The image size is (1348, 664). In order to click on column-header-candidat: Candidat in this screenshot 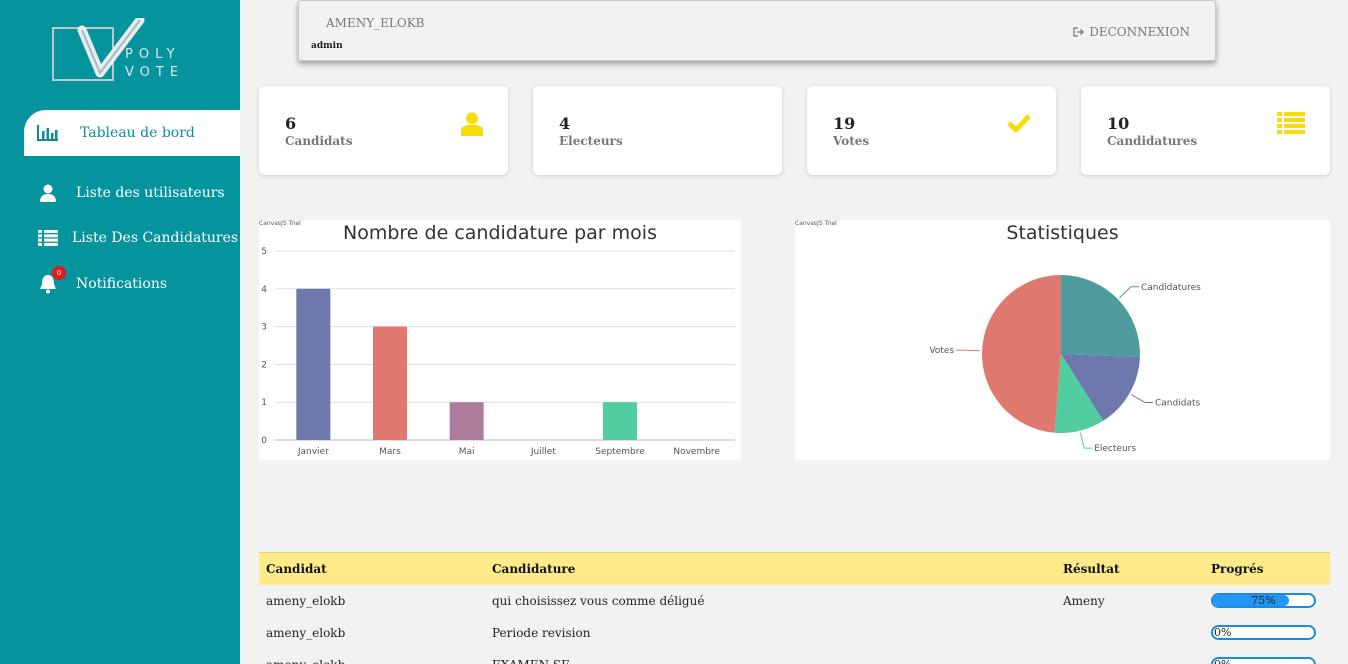, I will do `click(372, 568)`.